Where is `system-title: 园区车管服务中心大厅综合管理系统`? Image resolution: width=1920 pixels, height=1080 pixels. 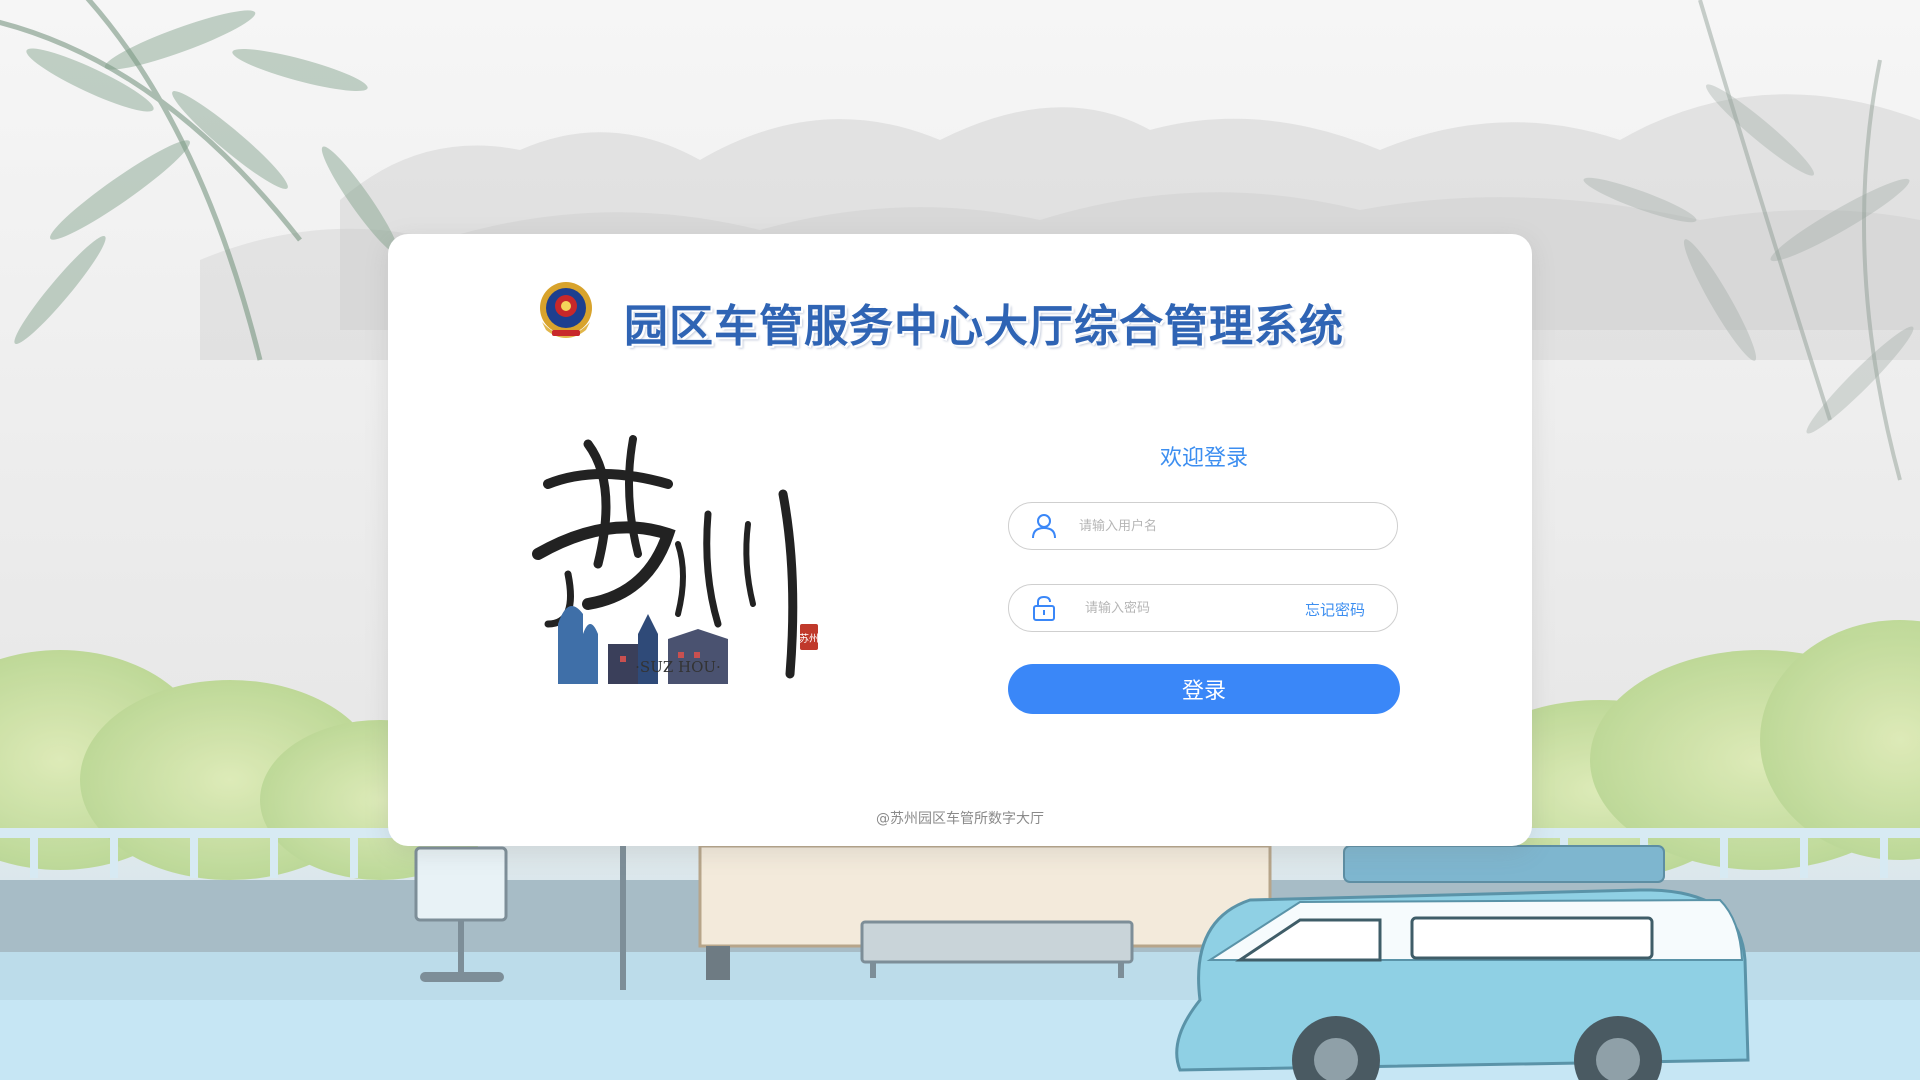
system-title: 园区车管服务中心大厅综合管理系统 is located at coordinates (984, 326).